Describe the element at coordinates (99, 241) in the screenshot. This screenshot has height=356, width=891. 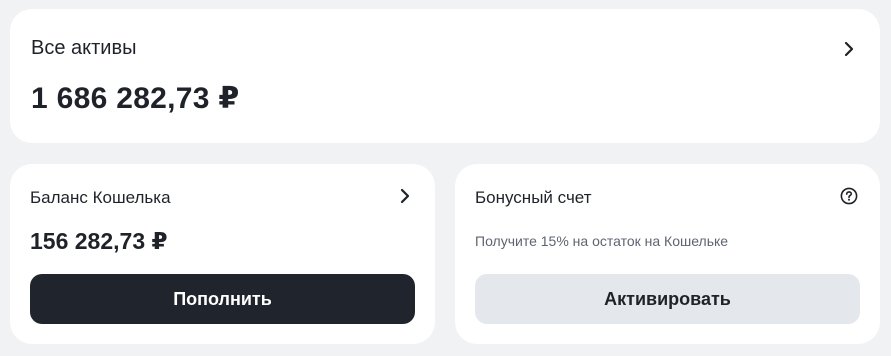
I see `wallet-balance-amount: 156 282,73 ₽` at that location.